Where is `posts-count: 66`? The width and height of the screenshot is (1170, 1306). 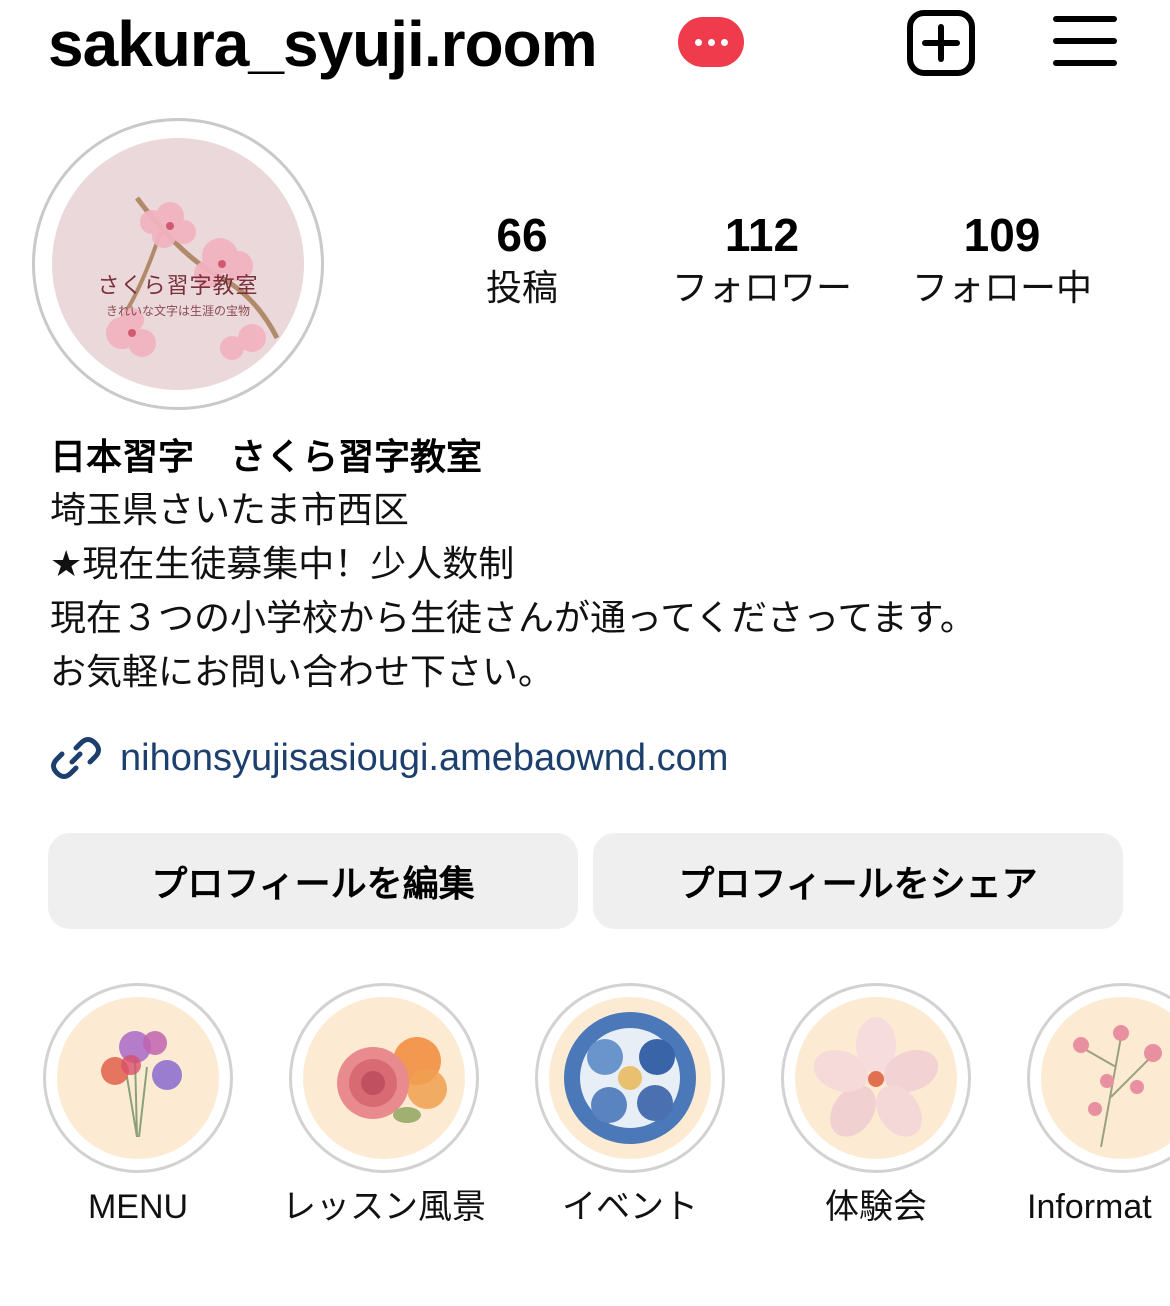 posts-count: 66 is located at coordinates (522, 235).